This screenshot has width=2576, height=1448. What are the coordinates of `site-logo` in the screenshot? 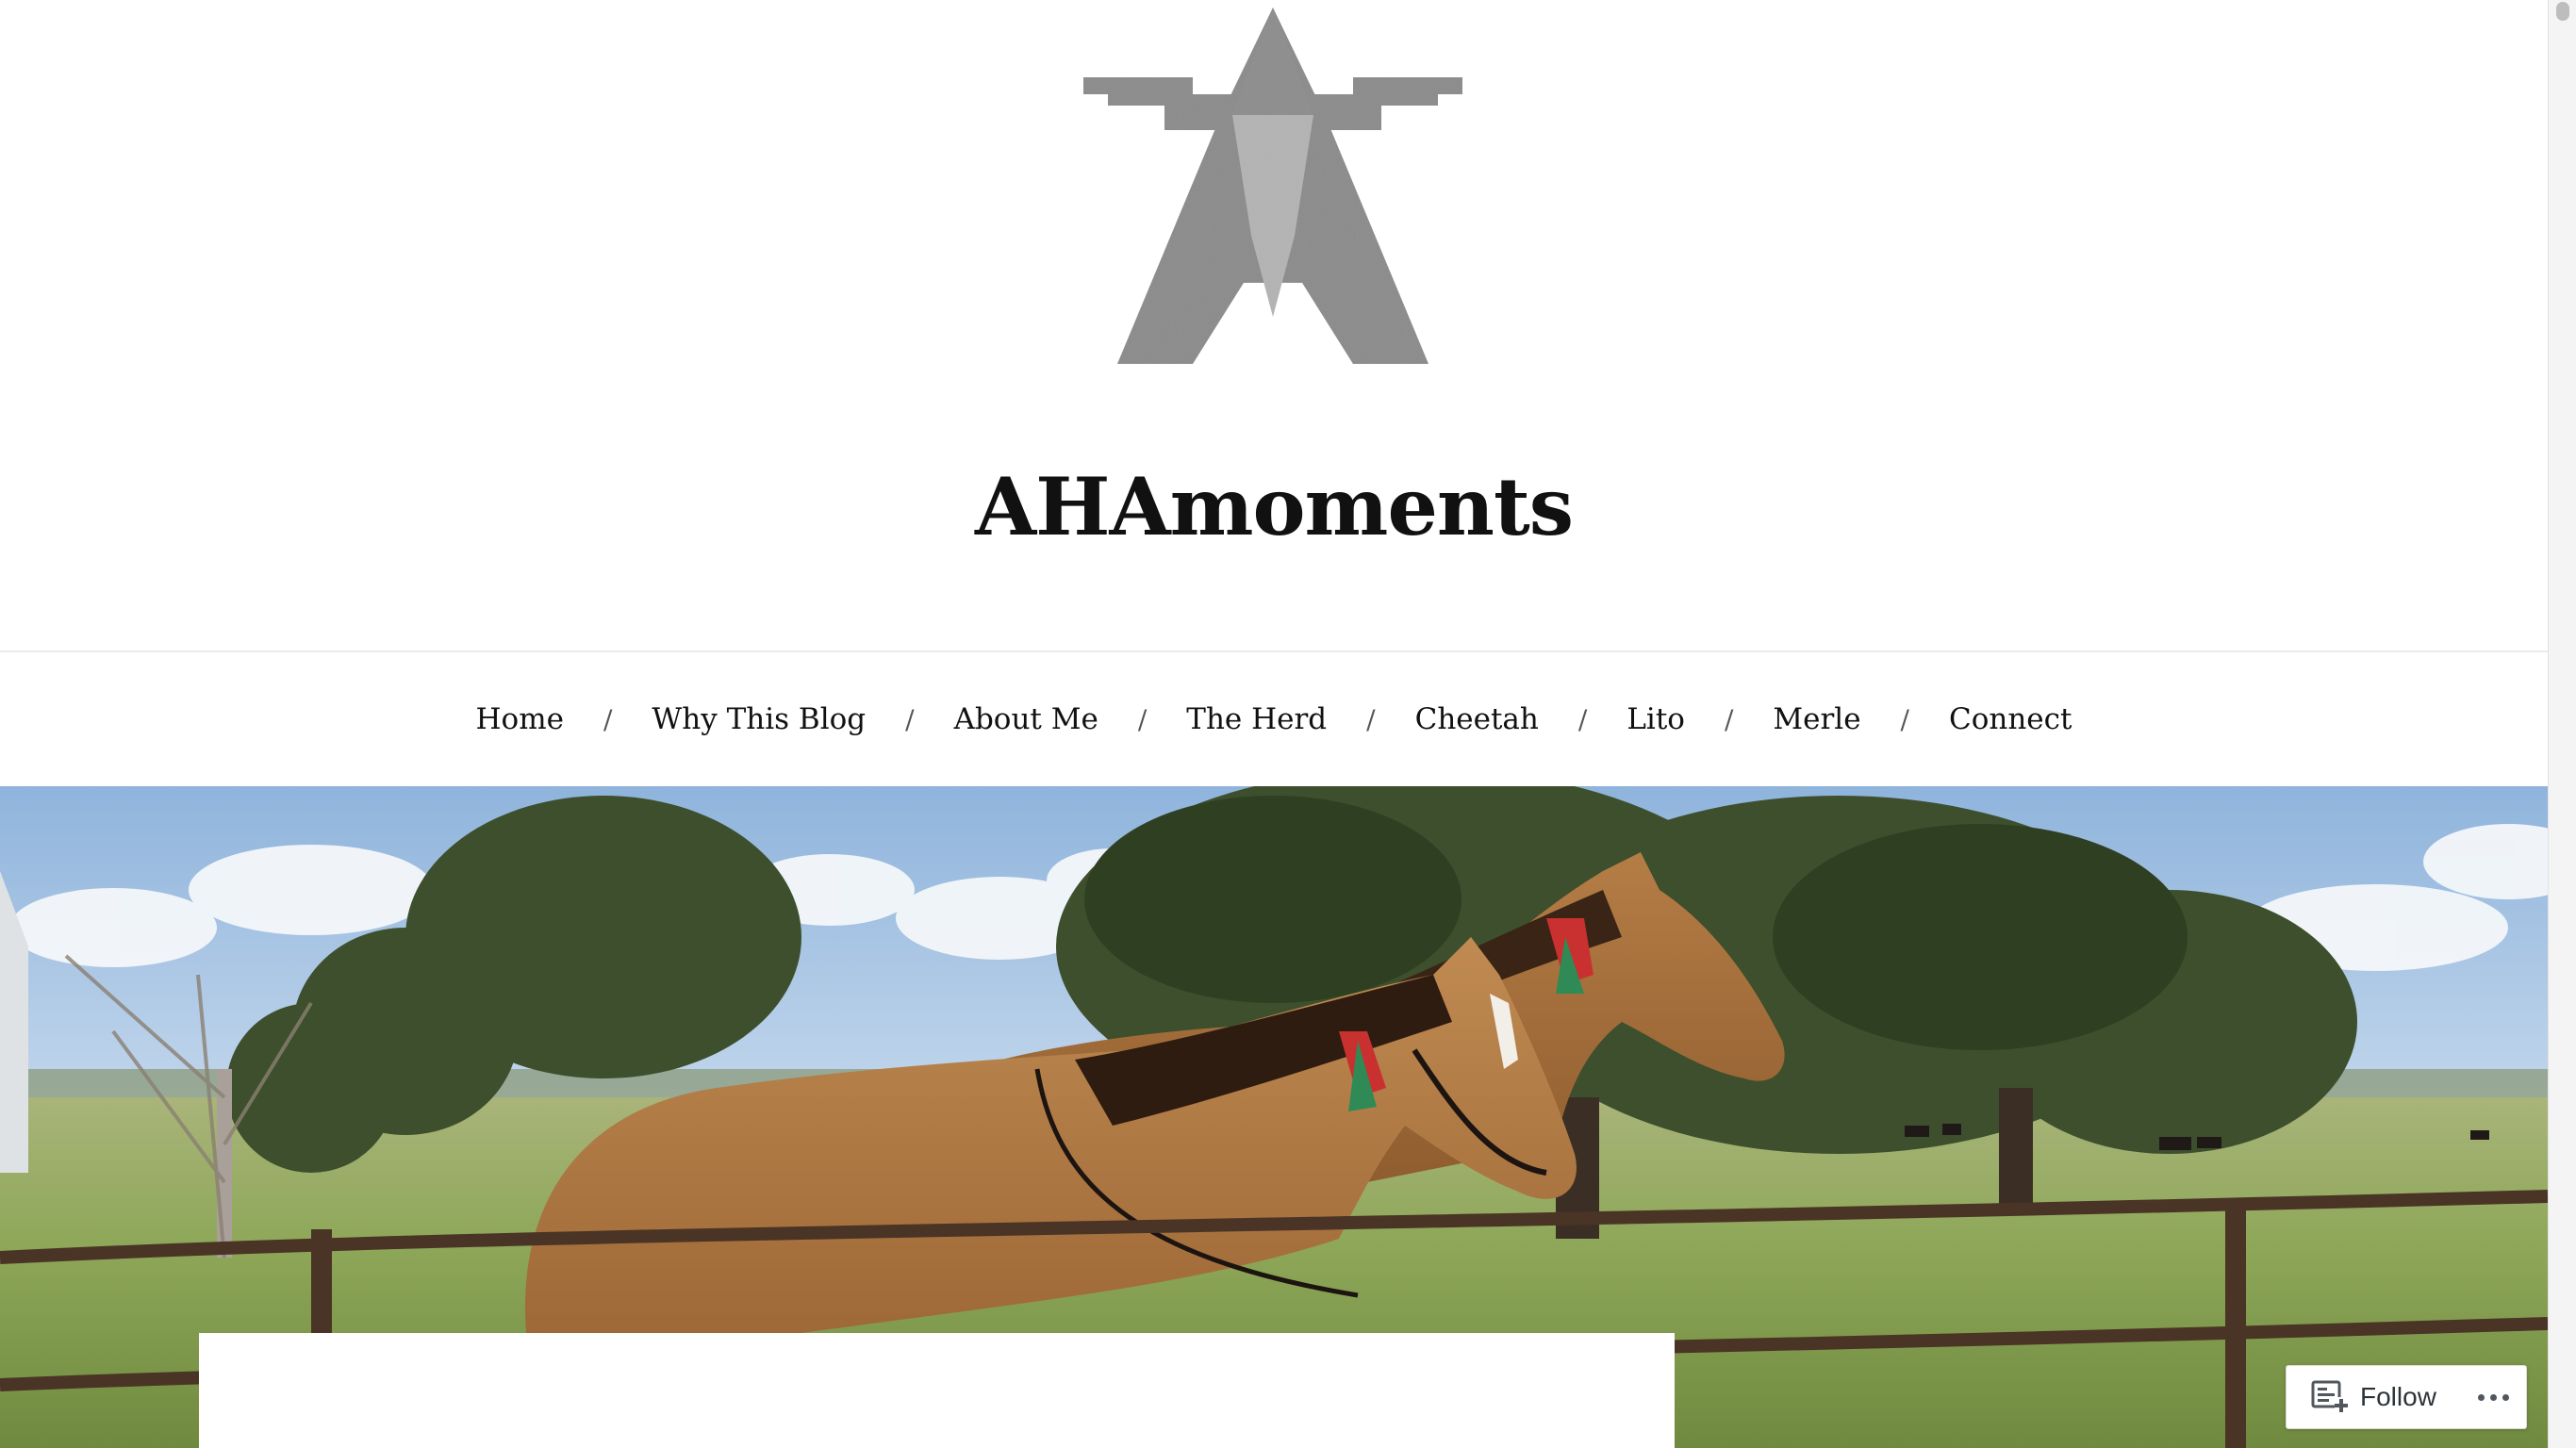 It's located at (1273, 188).